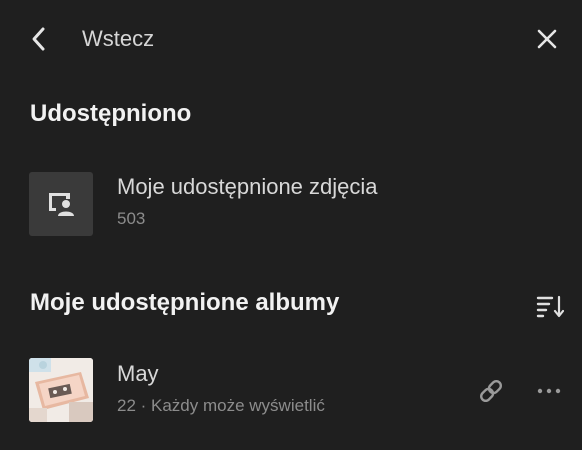 The width and height of the screenshot is (582, 450). I want to click on close-button, so click(547, 39).